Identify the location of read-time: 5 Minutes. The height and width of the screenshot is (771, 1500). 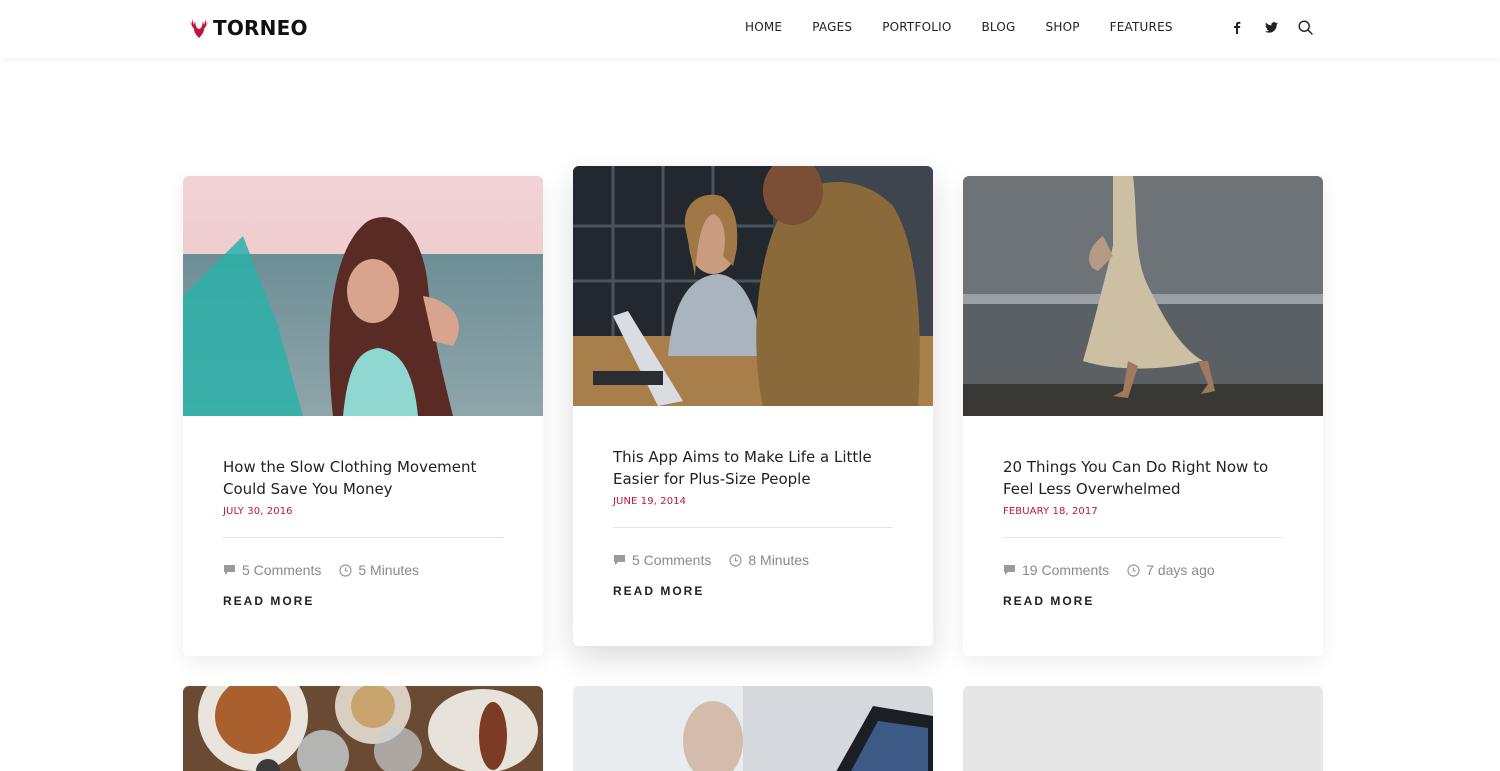
(379, 570).